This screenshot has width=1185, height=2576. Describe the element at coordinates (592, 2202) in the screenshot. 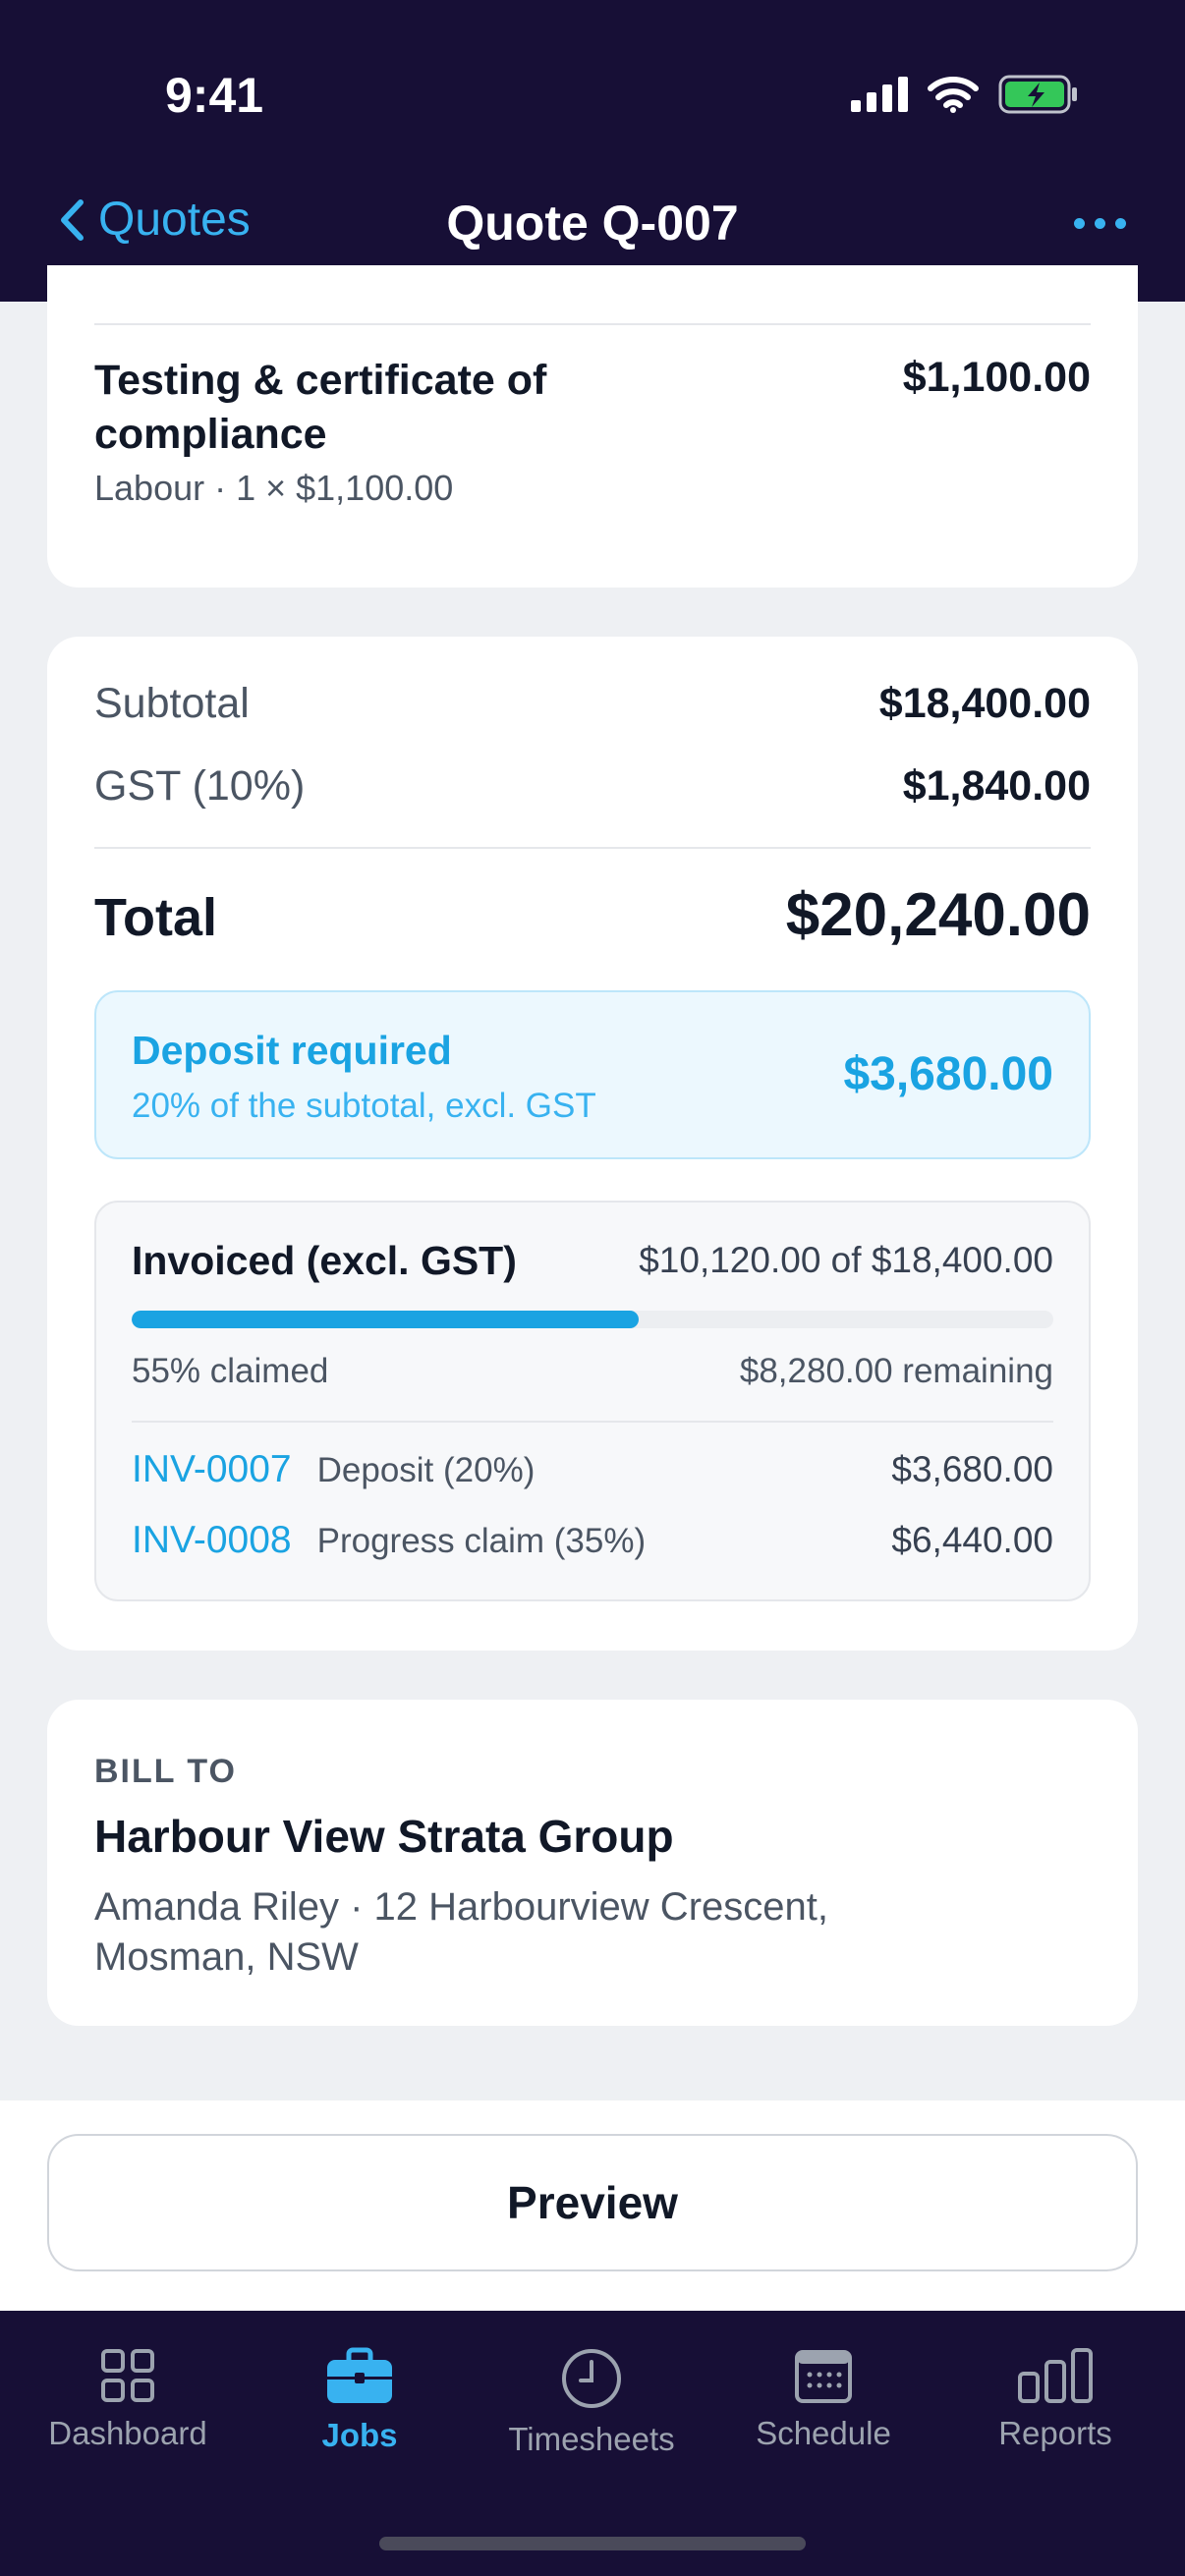

I see `preview-button: Preview` at that location.